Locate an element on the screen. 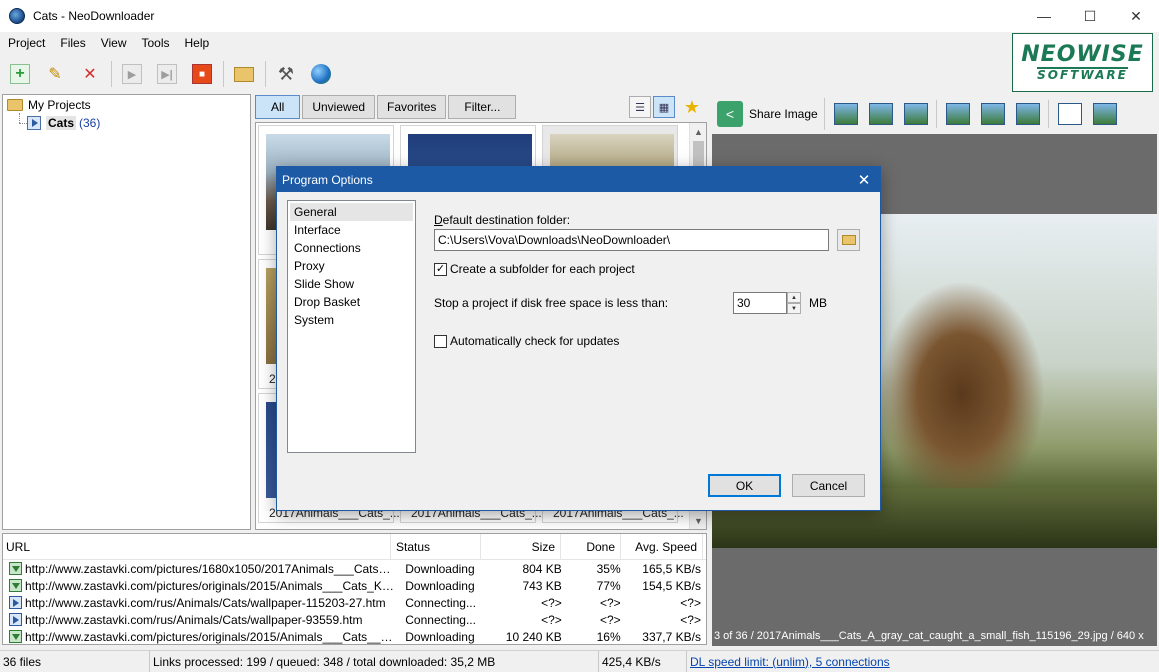 This screenshot has width=1159, height=672. tab-unviewed: Unviewed is located at coordinates (339, 107).